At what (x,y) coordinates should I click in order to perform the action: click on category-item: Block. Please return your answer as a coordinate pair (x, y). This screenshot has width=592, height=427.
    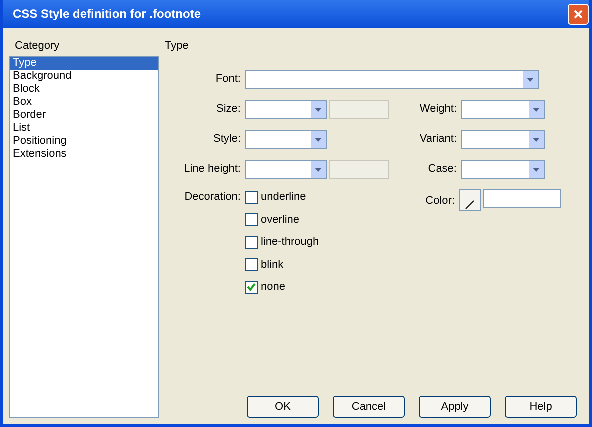
    Looking at the image, I should click on (84, 89).